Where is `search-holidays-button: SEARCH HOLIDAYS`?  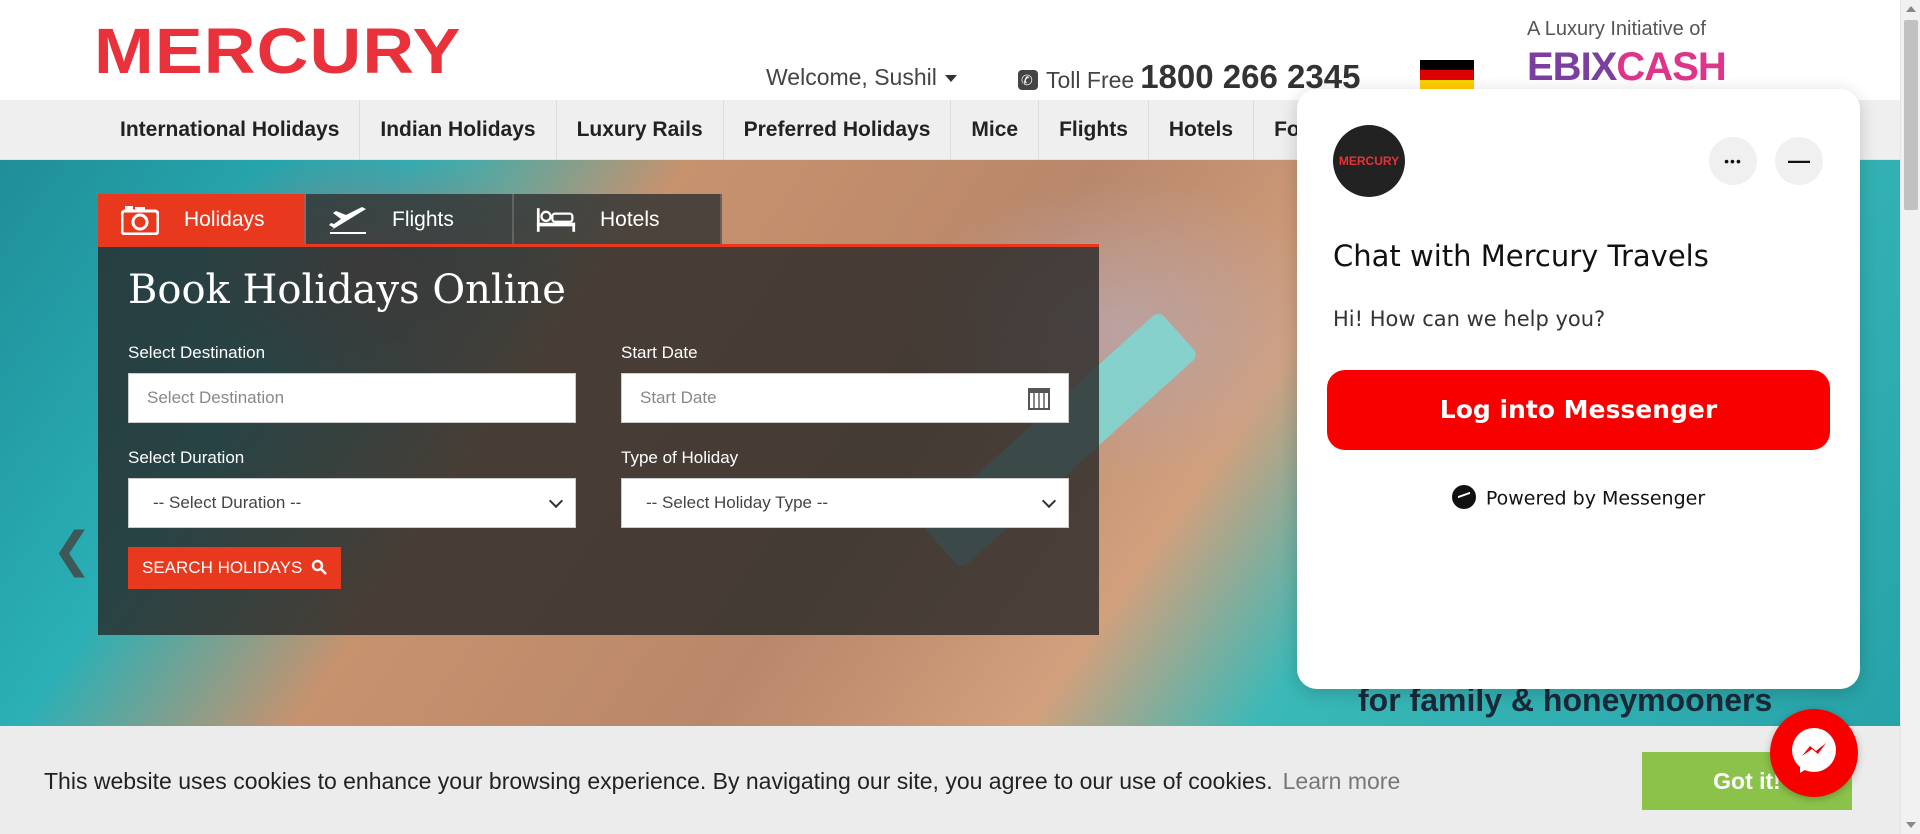
search-holidays-button: SEARCH HOLIDAYS is located at coordinates (235, 568).